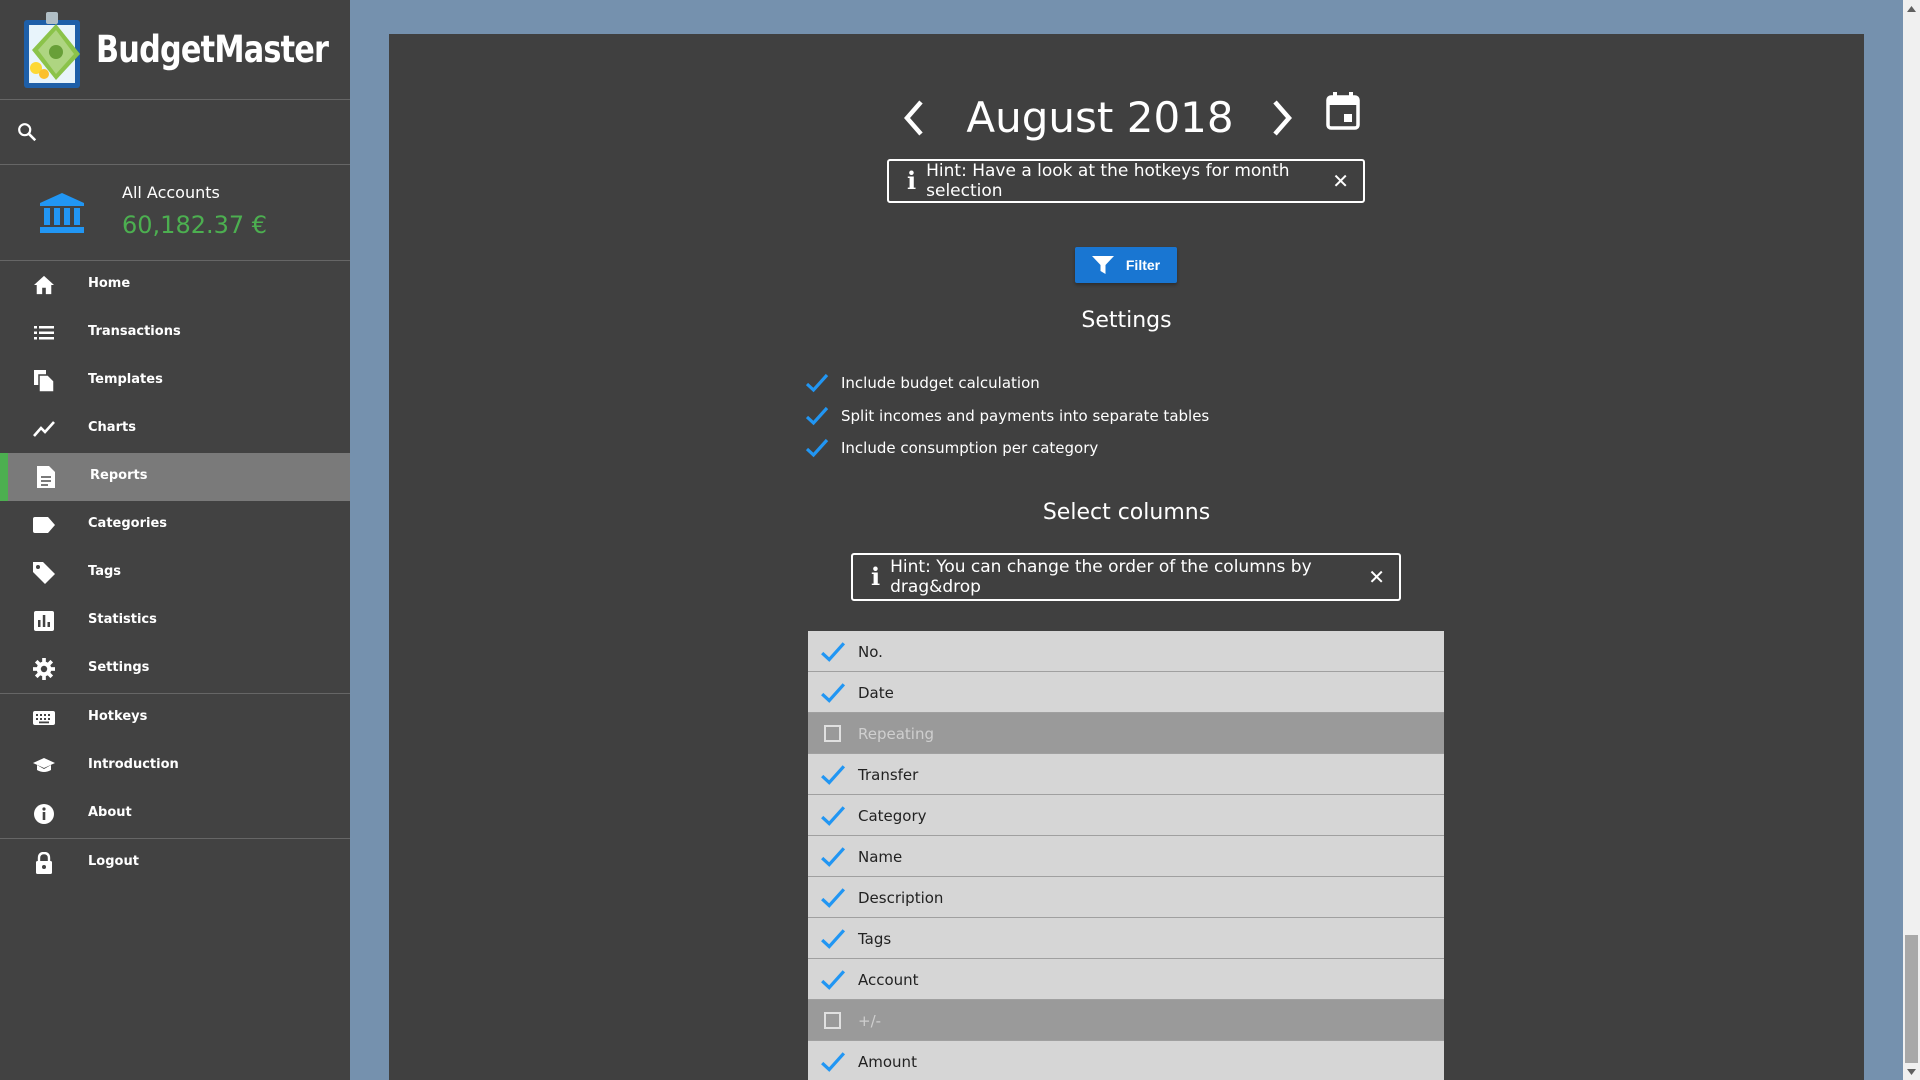  What do you see at coordinates (113, 861) in the screenshot?
I see `sidebar-item-label: Logout` at bounding box center [113, 861].